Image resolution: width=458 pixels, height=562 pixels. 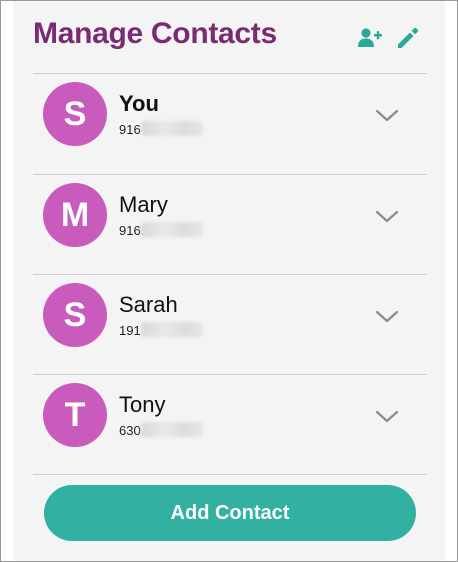 What do you see at coordinates (130, 430) in the screenshot?
I see `contact-phone: 630` at bounding box center [130, 430].